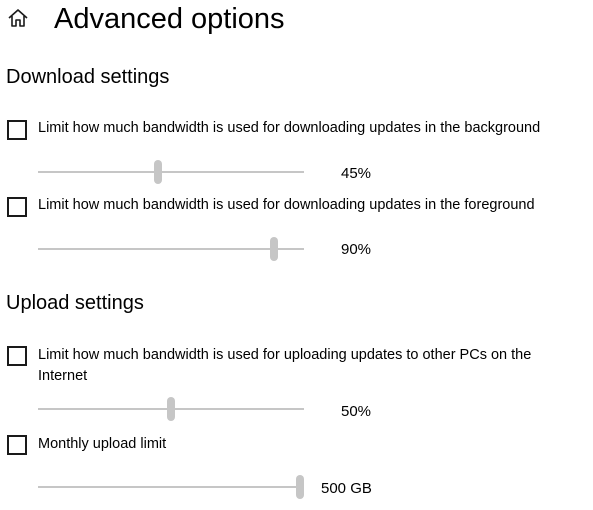 The width and height of the screenshot is (593, 510). I want to click on foreground-bandwidth-slider, so click(171, 249).